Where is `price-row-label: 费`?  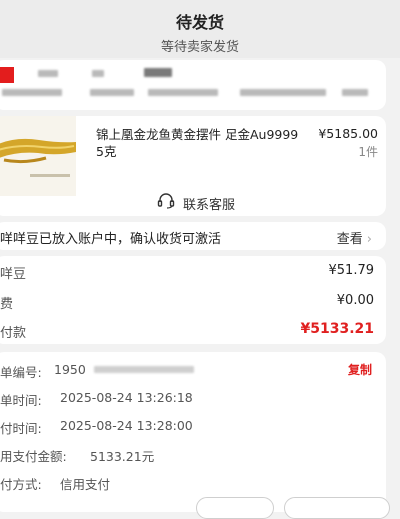 price-row-label: 费 is located at coordinates (7, 304).